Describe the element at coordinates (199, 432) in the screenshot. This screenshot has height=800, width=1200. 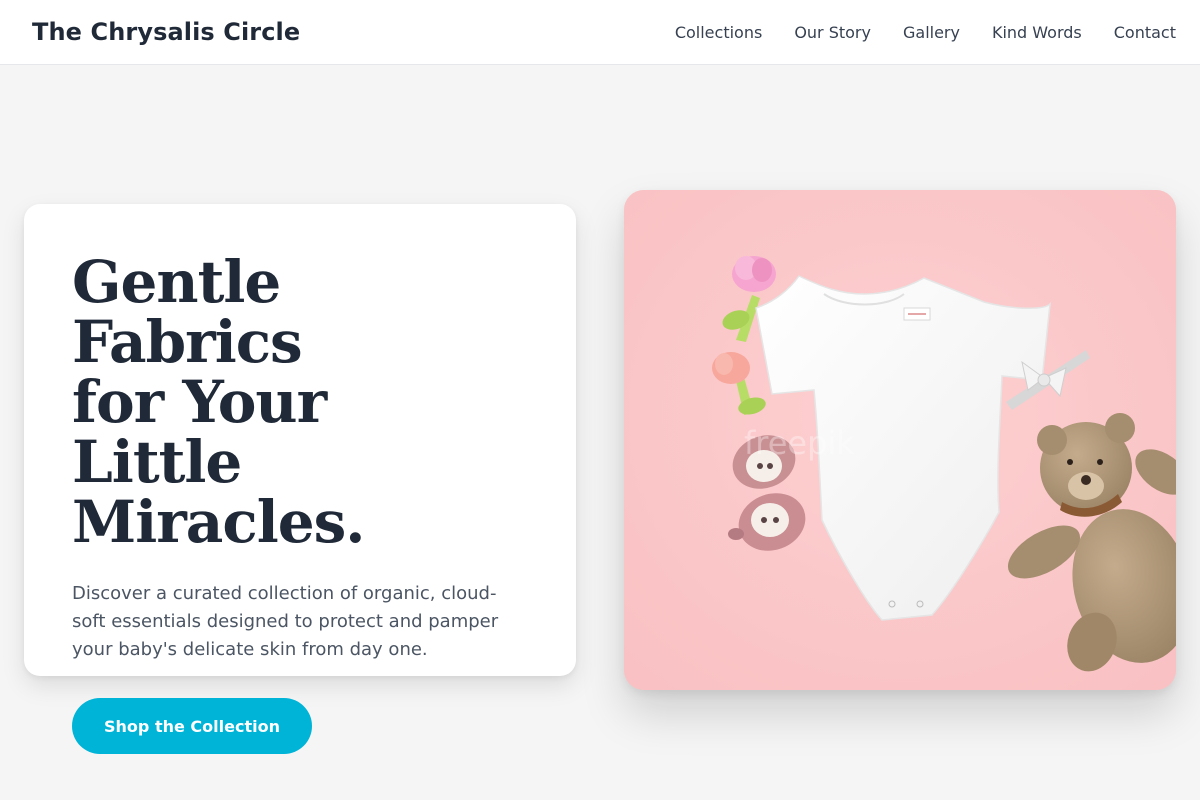
I see `hero-headline-line: for Your Little` at that location.